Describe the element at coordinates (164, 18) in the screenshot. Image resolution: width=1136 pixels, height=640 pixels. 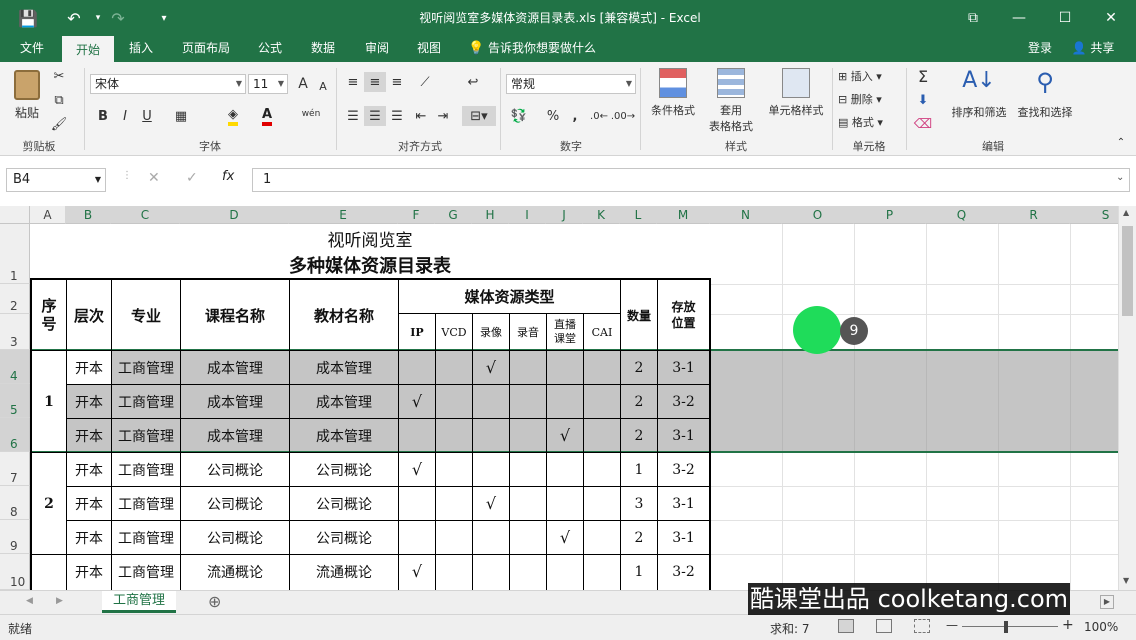
I see `customize-qat-icon: ▾` at that location.